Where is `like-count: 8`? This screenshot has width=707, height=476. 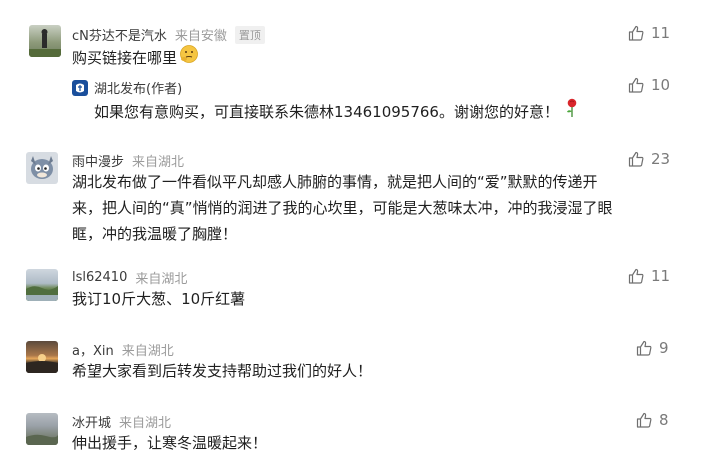 like-count: 8 is located at coordinates (664, 420).